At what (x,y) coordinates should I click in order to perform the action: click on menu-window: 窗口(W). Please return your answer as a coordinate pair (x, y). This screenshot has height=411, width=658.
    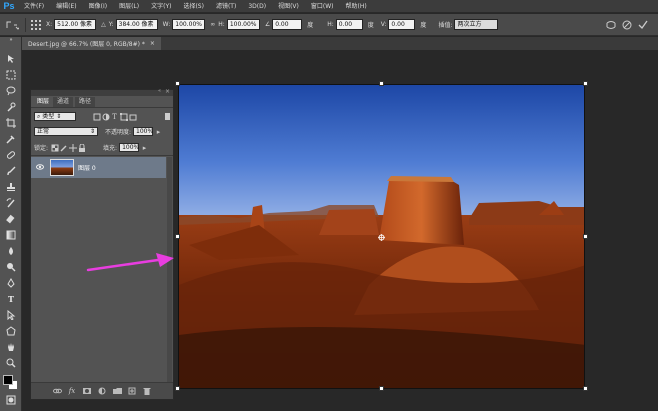
    Looking at the image, I should click on (322, 6).